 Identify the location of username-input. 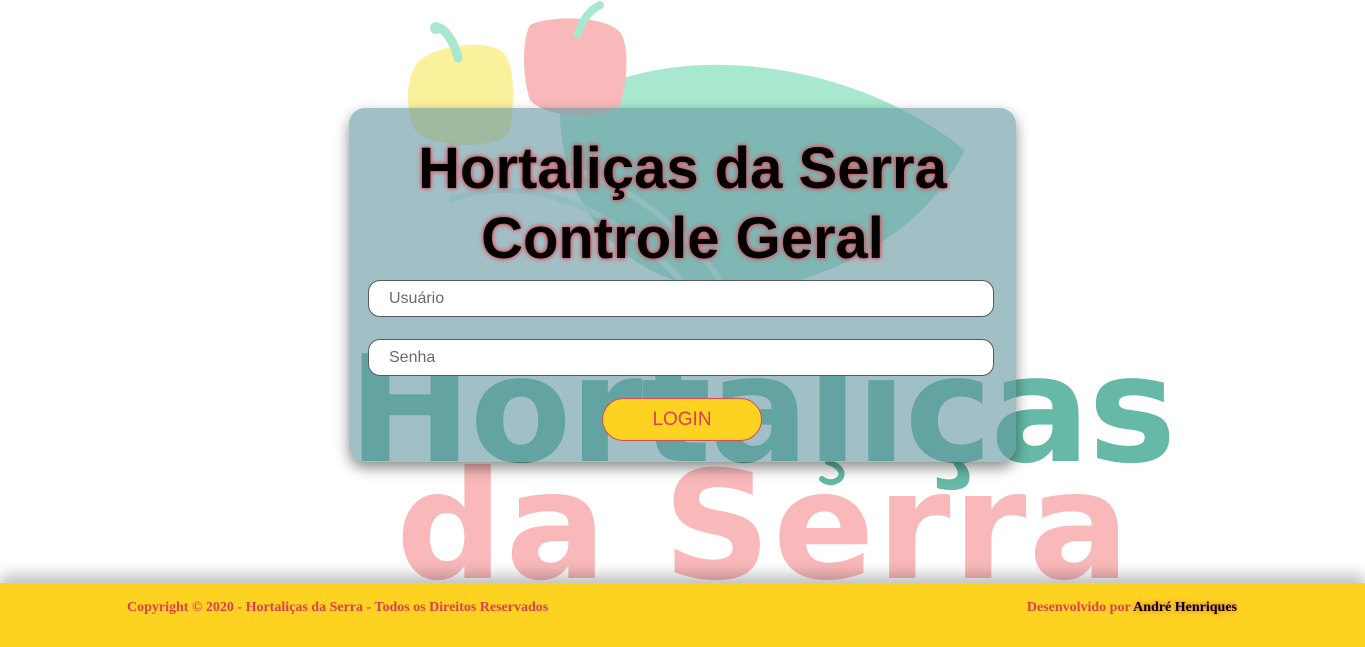
(681, 298).